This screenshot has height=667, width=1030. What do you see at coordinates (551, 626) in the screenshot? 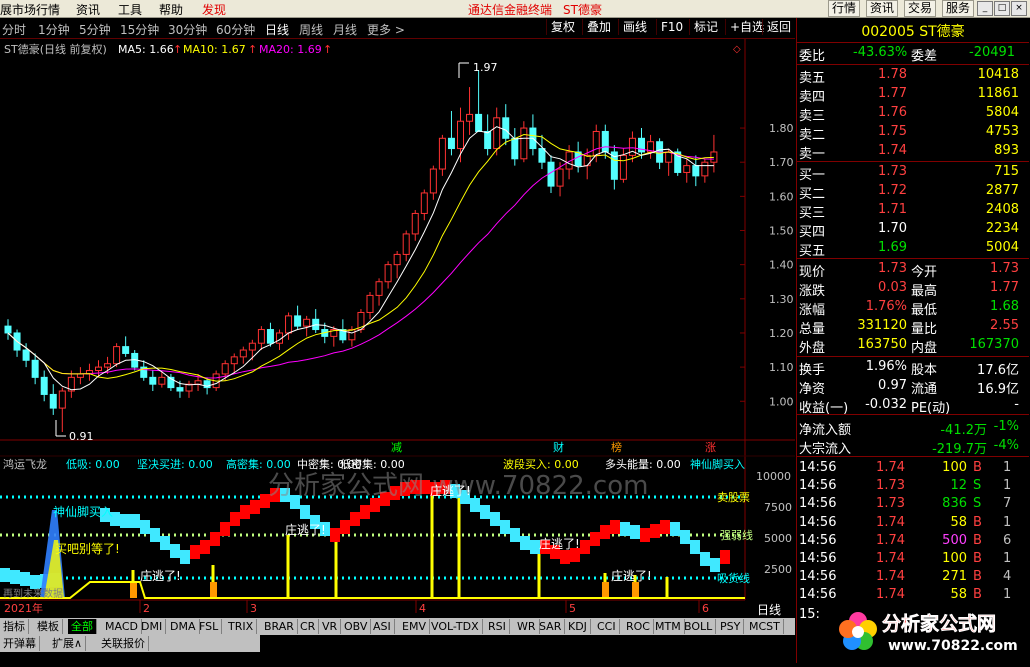
I see `tab-sar: SAR` at bounding box center [551, 626].